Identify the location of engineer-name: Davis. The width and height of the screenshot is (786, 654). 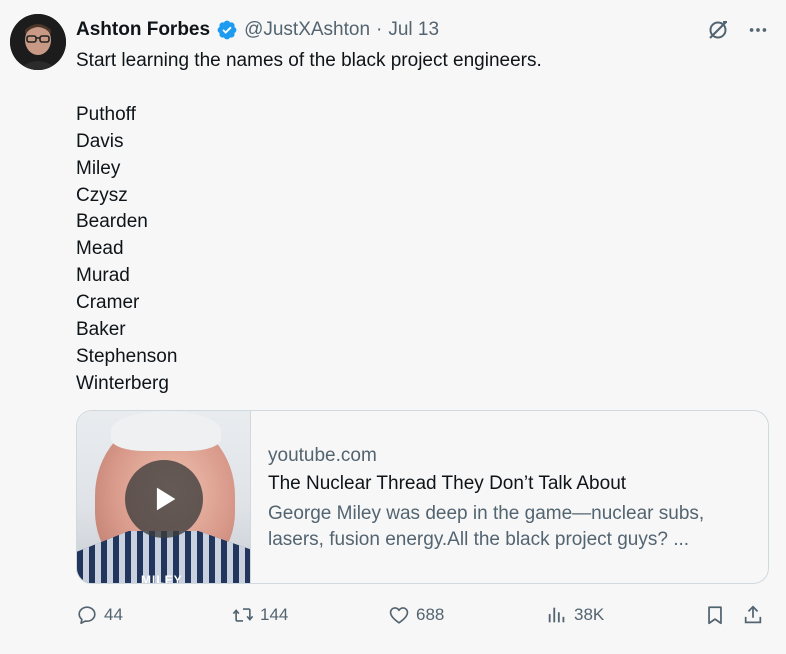
(100, 141).